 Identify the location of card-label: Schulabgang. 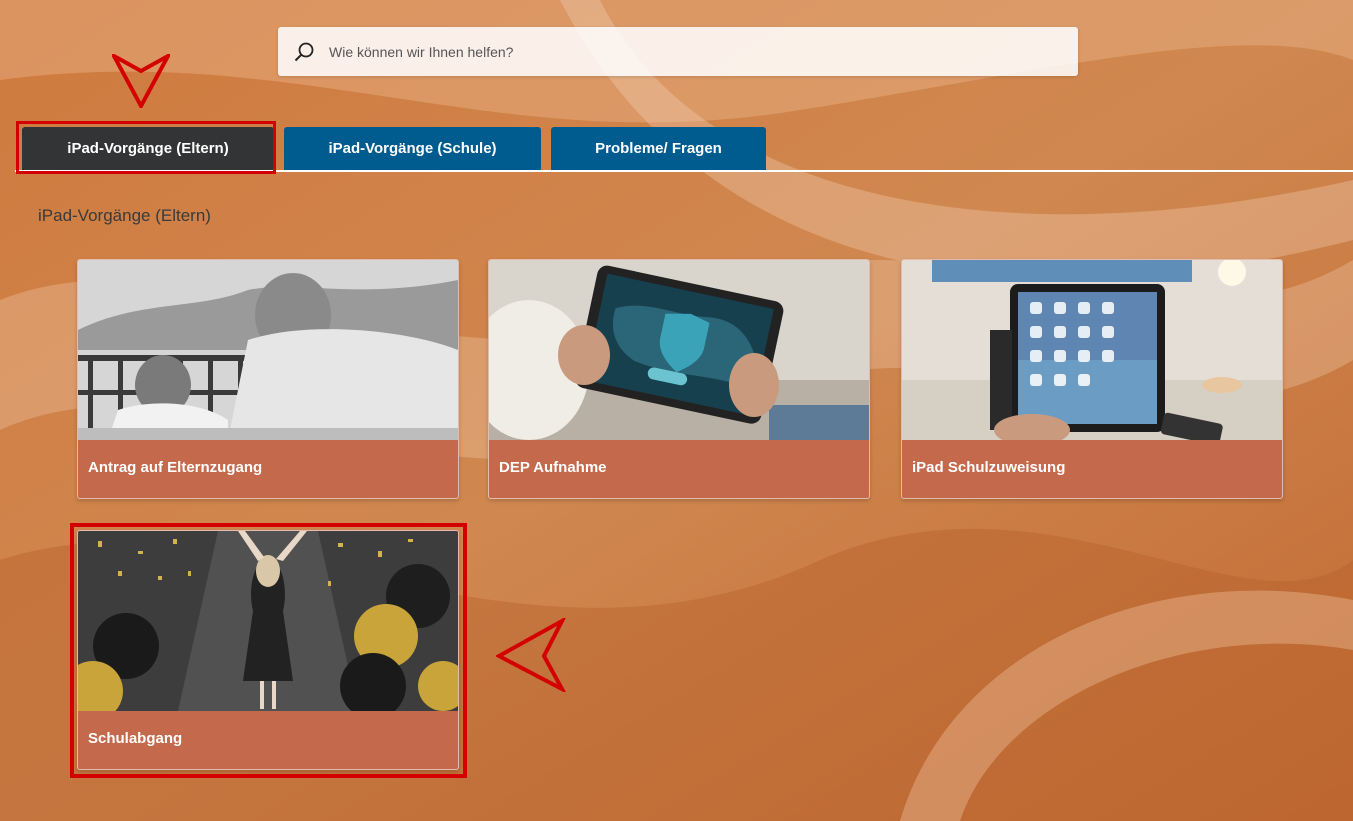
(135, 738).